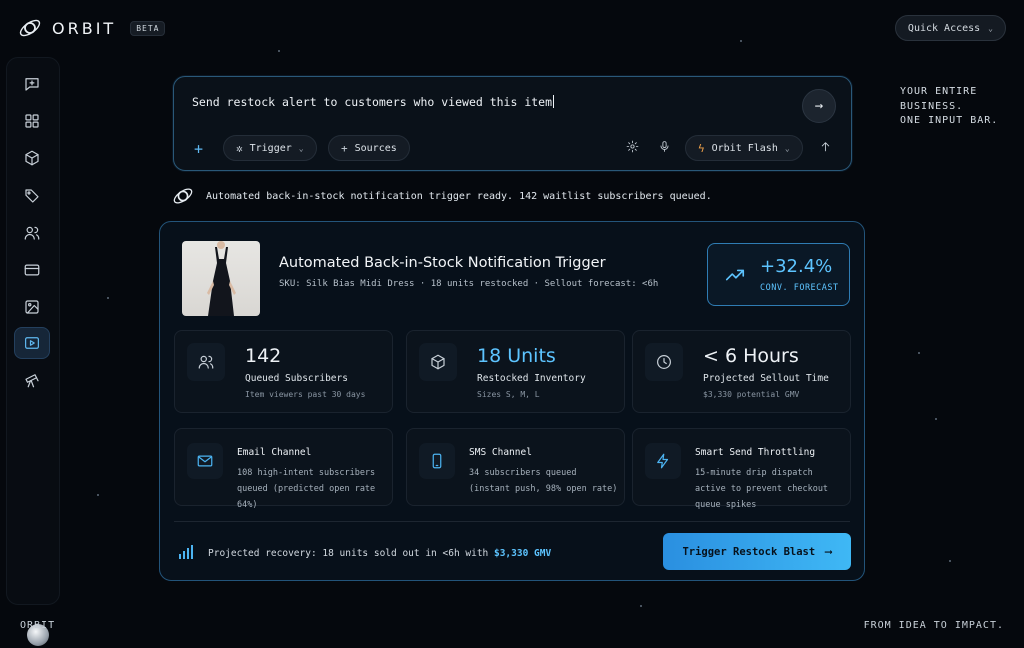  I want to click on bolt-icon, so click(663, 461).